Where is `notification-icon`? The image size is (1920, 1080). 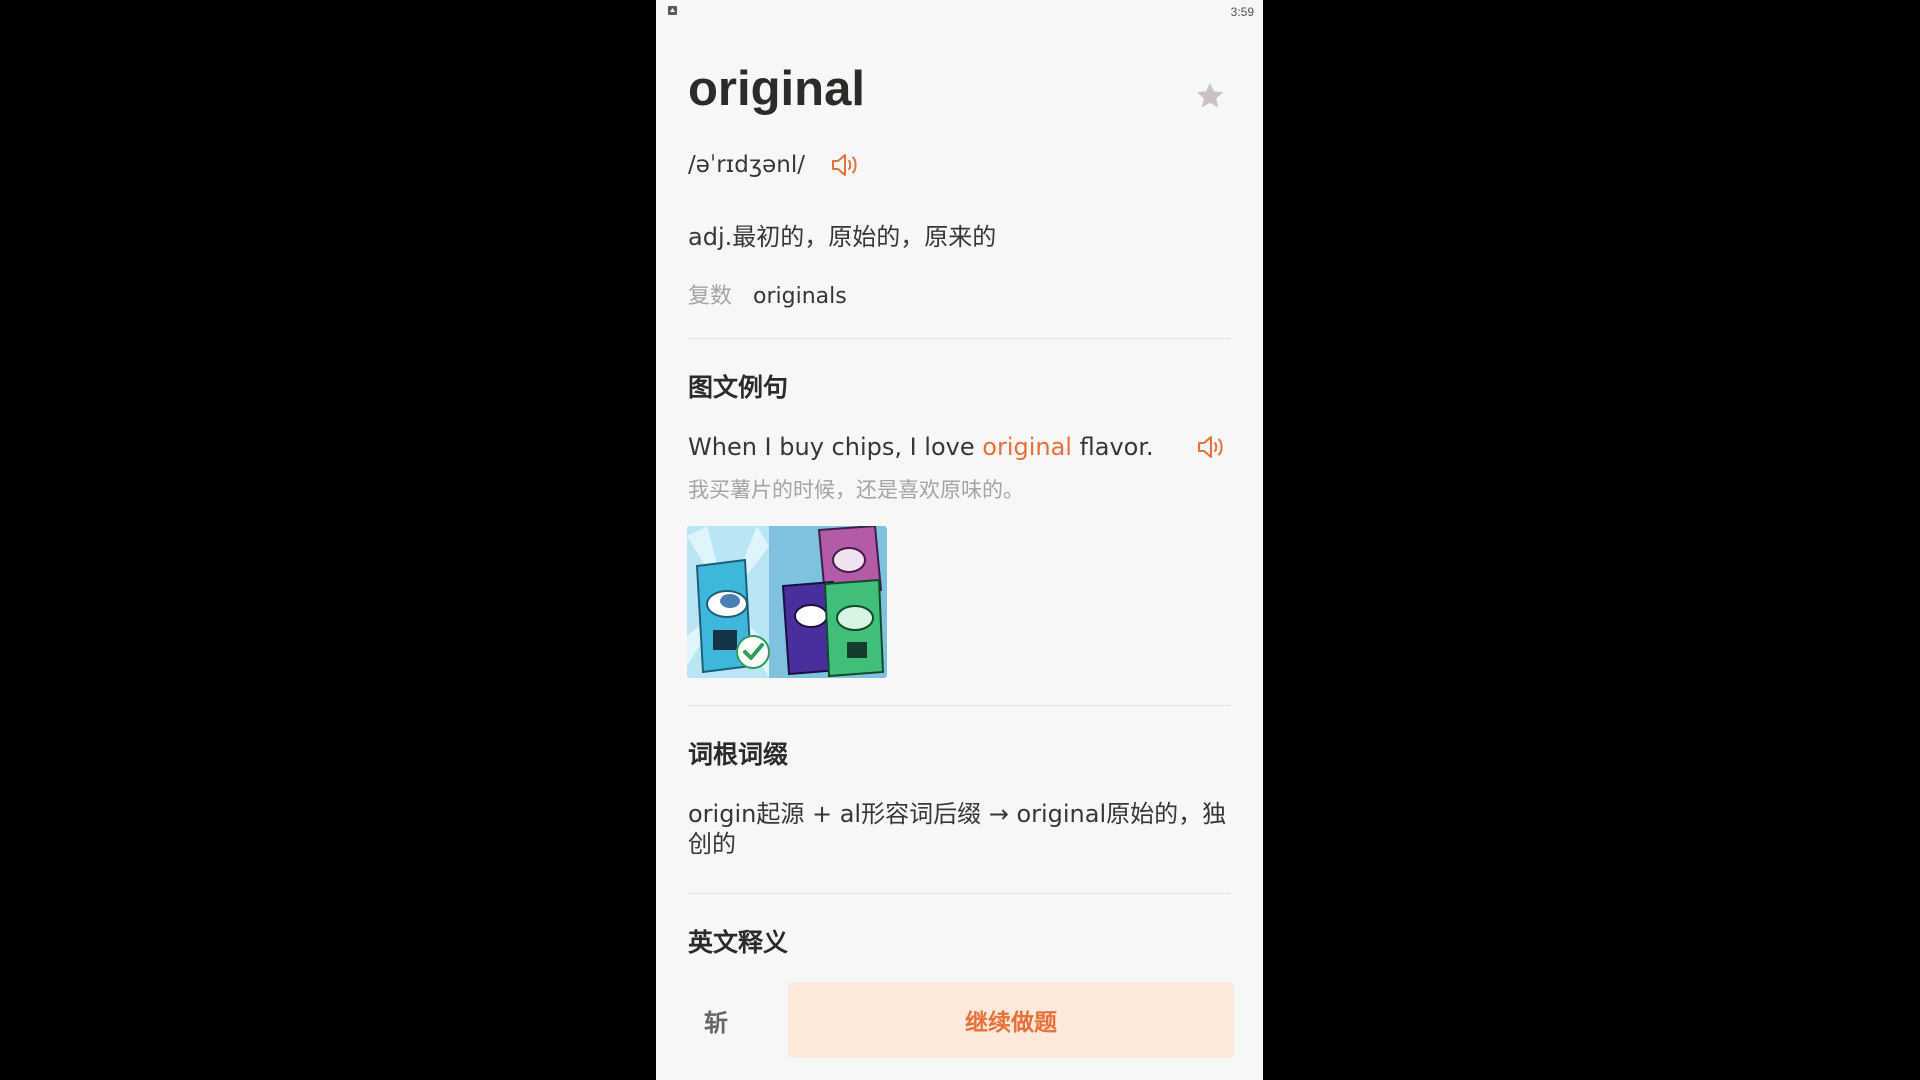
notification-icon is located at coordinates (672, 10).